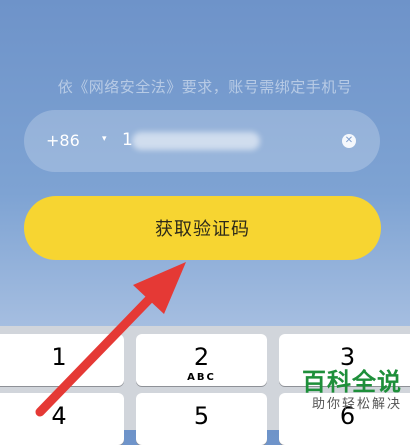 This screenshot has width=410, height=445. Describe the element at coordinates (59, 357) in the screenshot. I see `key-digit: 1` at that location.